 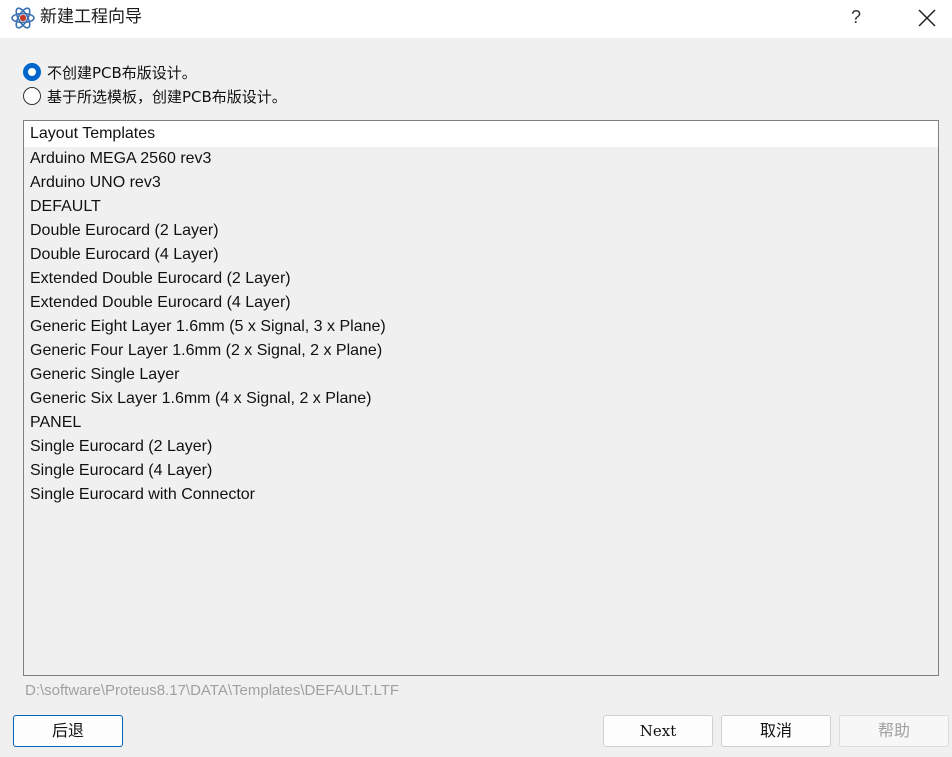 What do you see at coordinates (481, 255) in the screenshot?
I see `list-item: Double Eurocard (4 Layer)` at bounding box center [481, 255].